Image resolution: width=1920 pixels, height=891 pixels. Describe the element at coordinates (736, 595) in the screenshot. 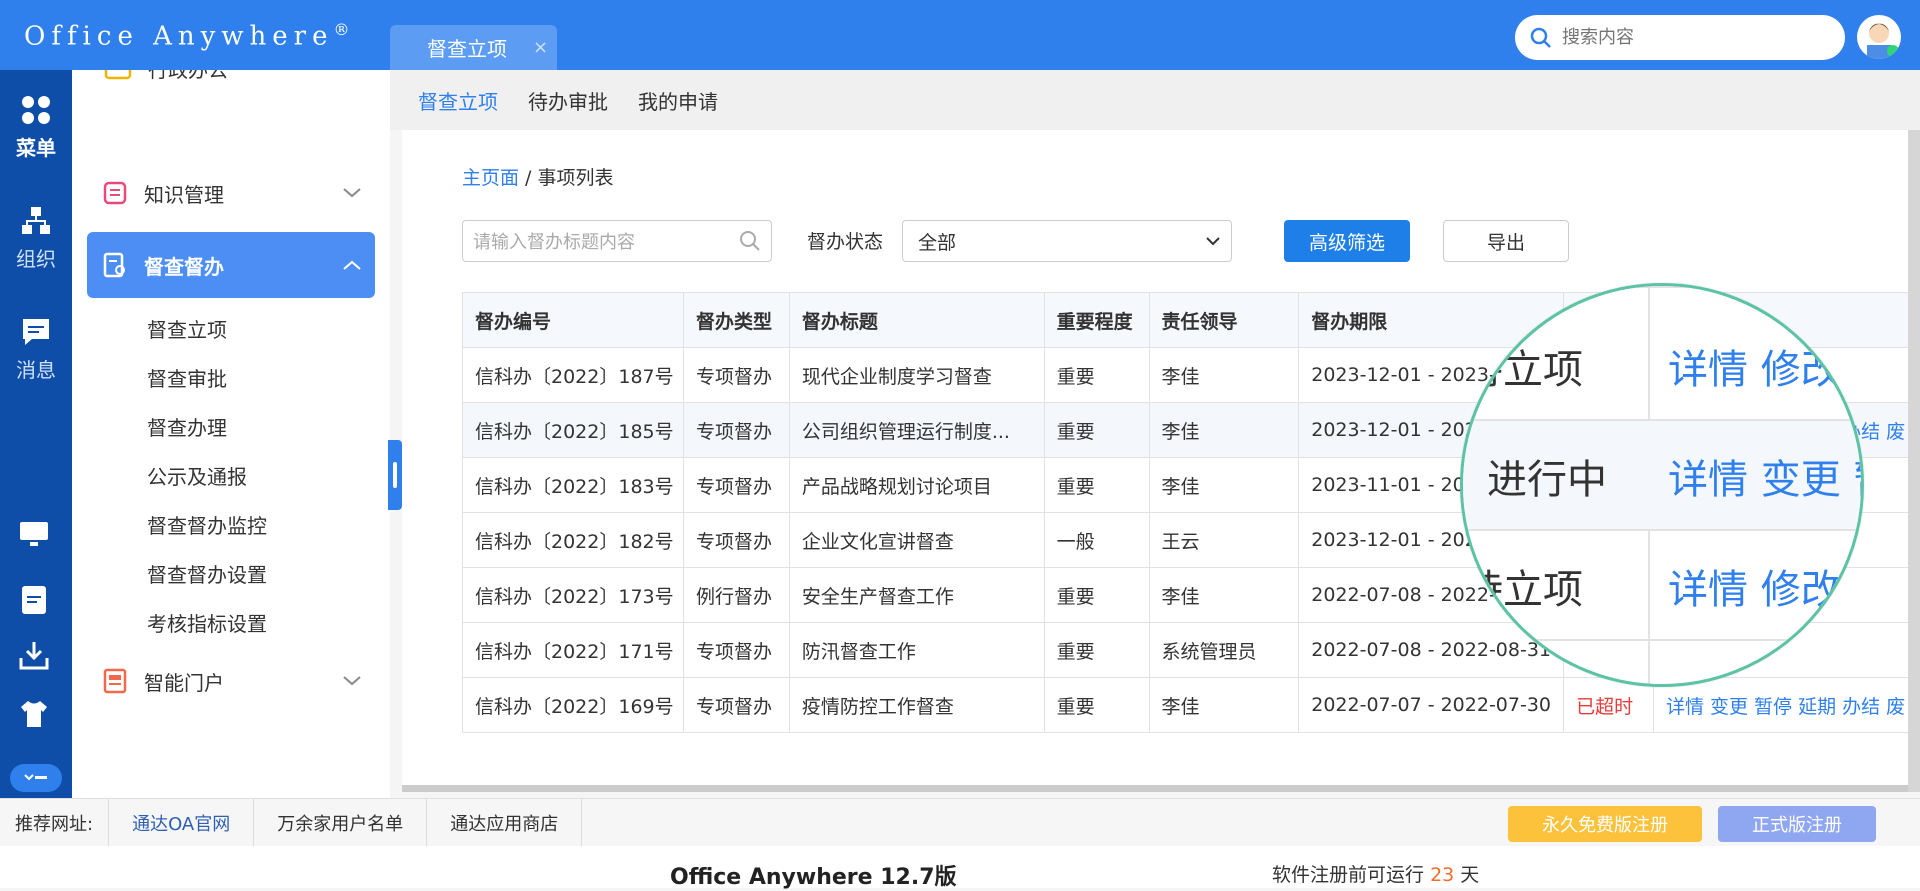

I see `cell-type: 例行督办` at that location.